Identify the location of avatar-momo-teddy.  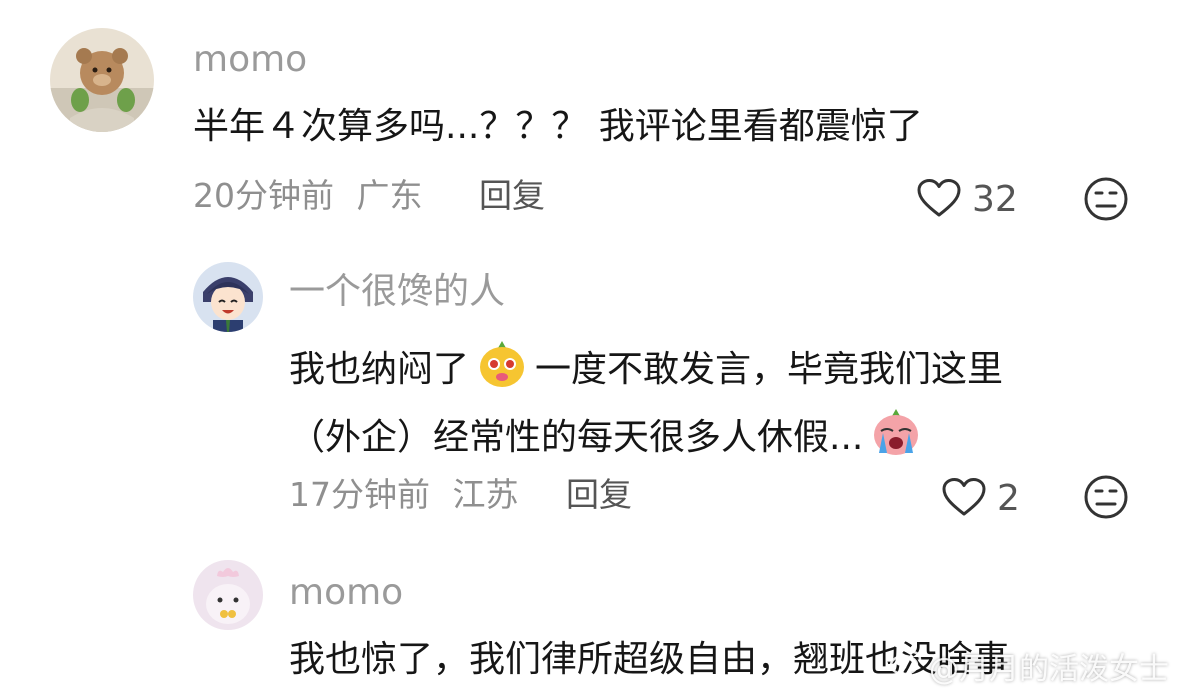
(102, 80).